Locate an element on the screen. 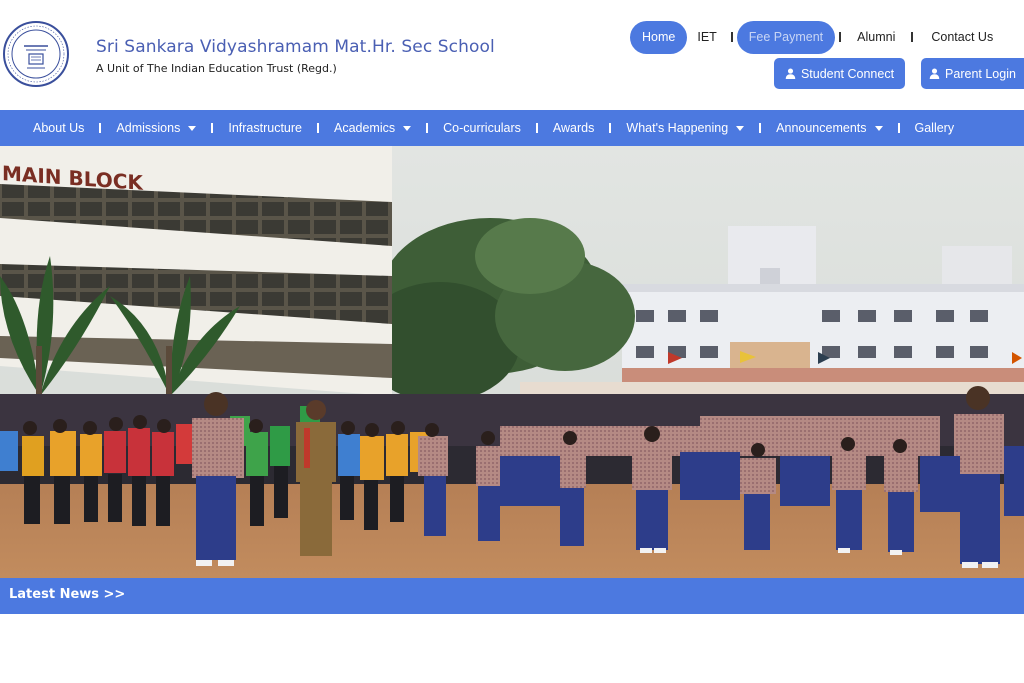 The width and height of the screenshot is (1024, 683). menu-whats-happening: What's Happening is located at coordinates (685, 128).